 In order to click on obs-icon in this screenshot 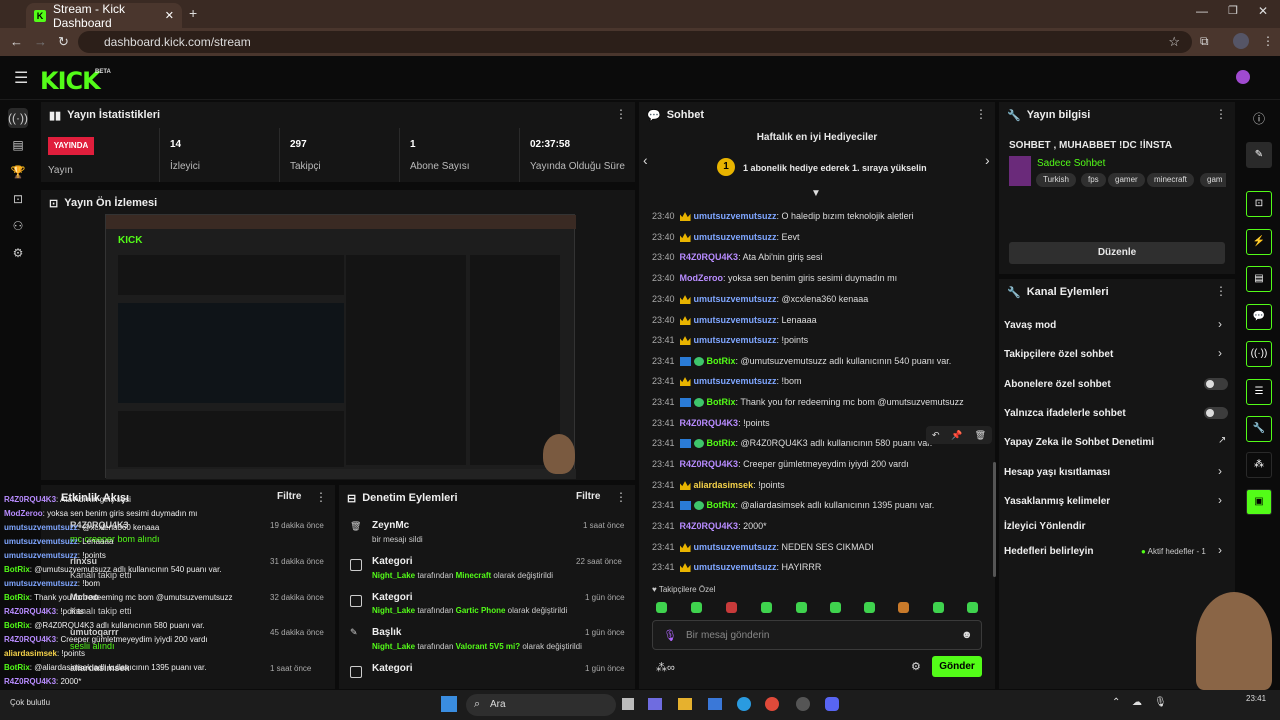, I will do `click(803, 704)`.